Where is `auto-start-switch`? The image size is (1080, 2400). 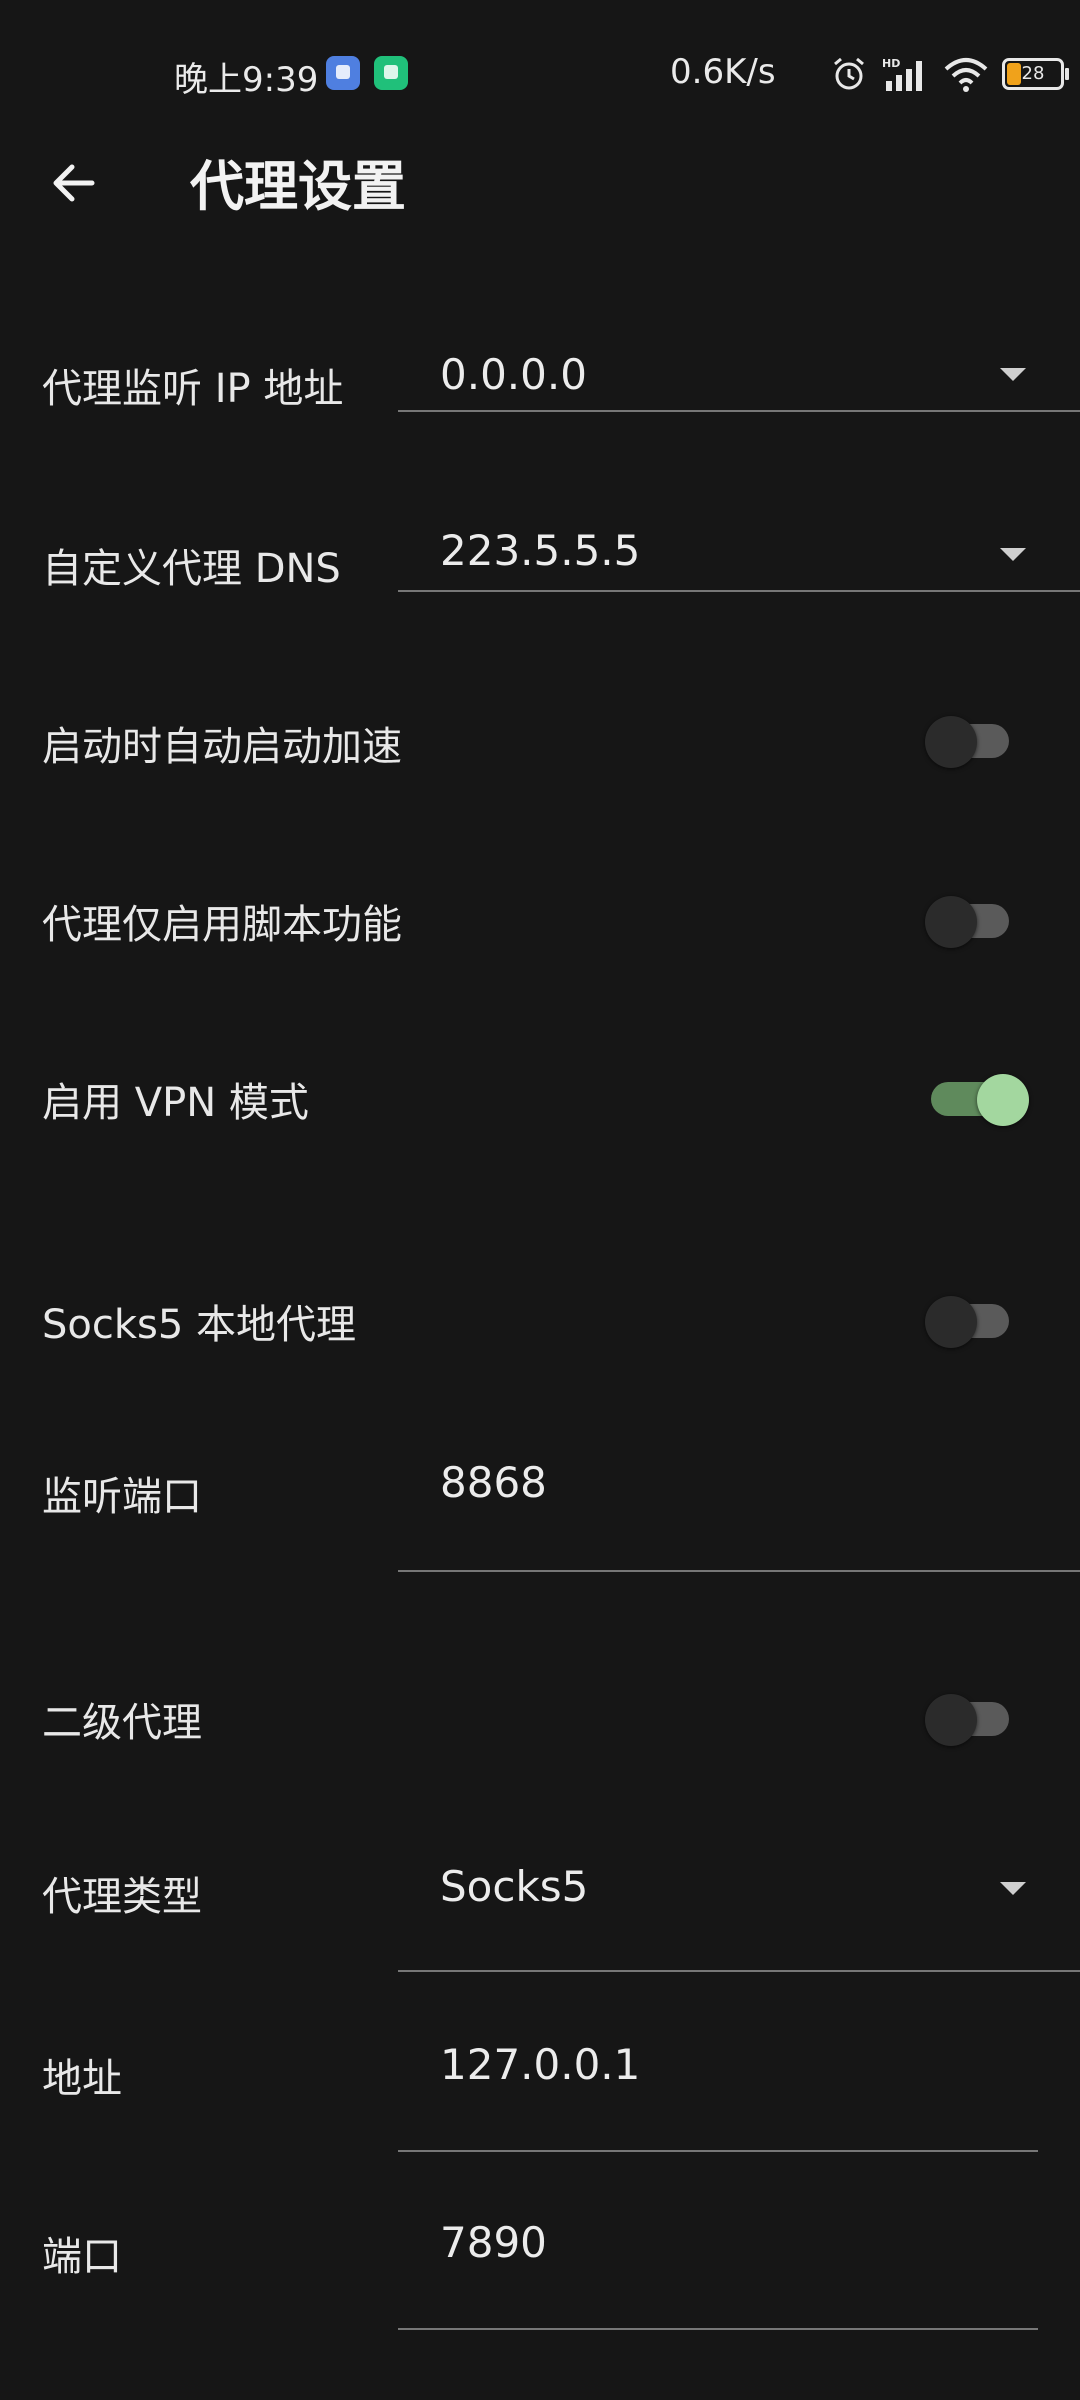
auto-start-switch is located at coordinates (967, 740).